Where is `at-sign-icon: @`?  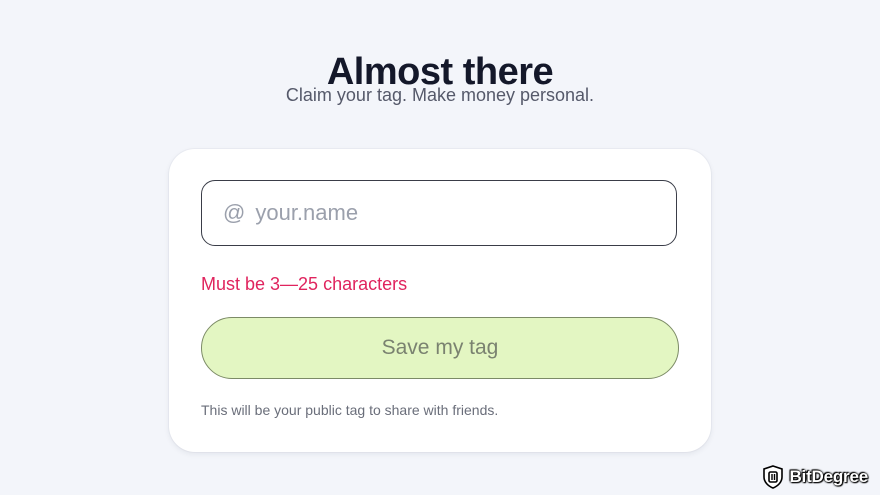 at-sign-icon: @ is located at coordinates (234, 212).